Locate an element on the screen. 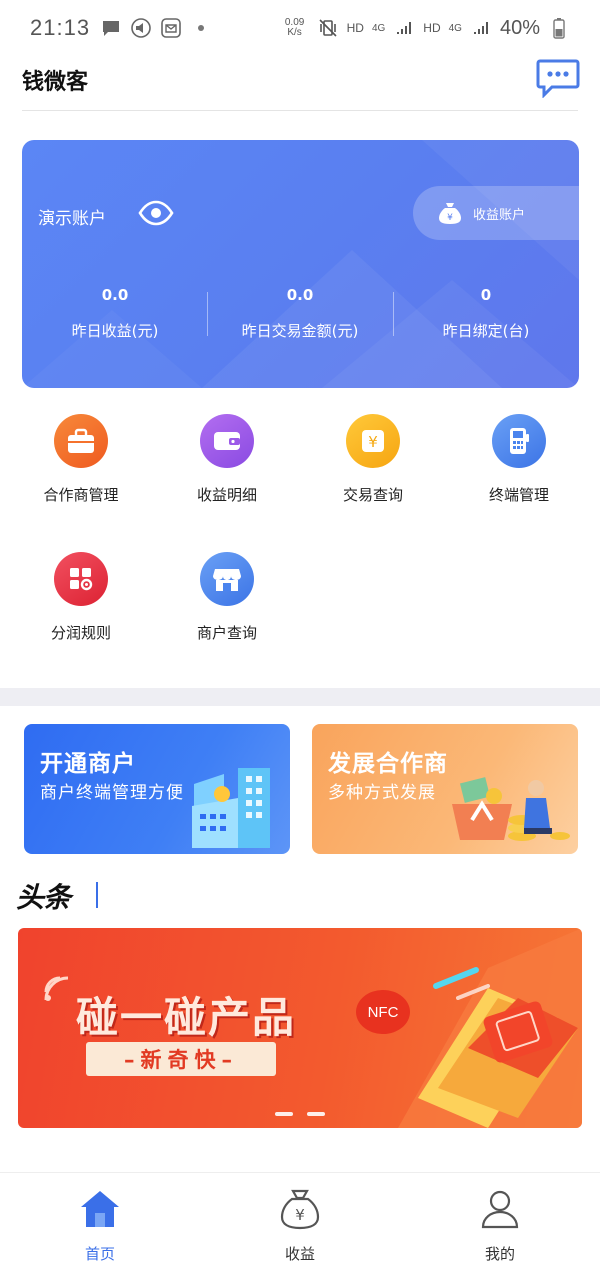  wallet-icon is located at coordinates (227, 441).